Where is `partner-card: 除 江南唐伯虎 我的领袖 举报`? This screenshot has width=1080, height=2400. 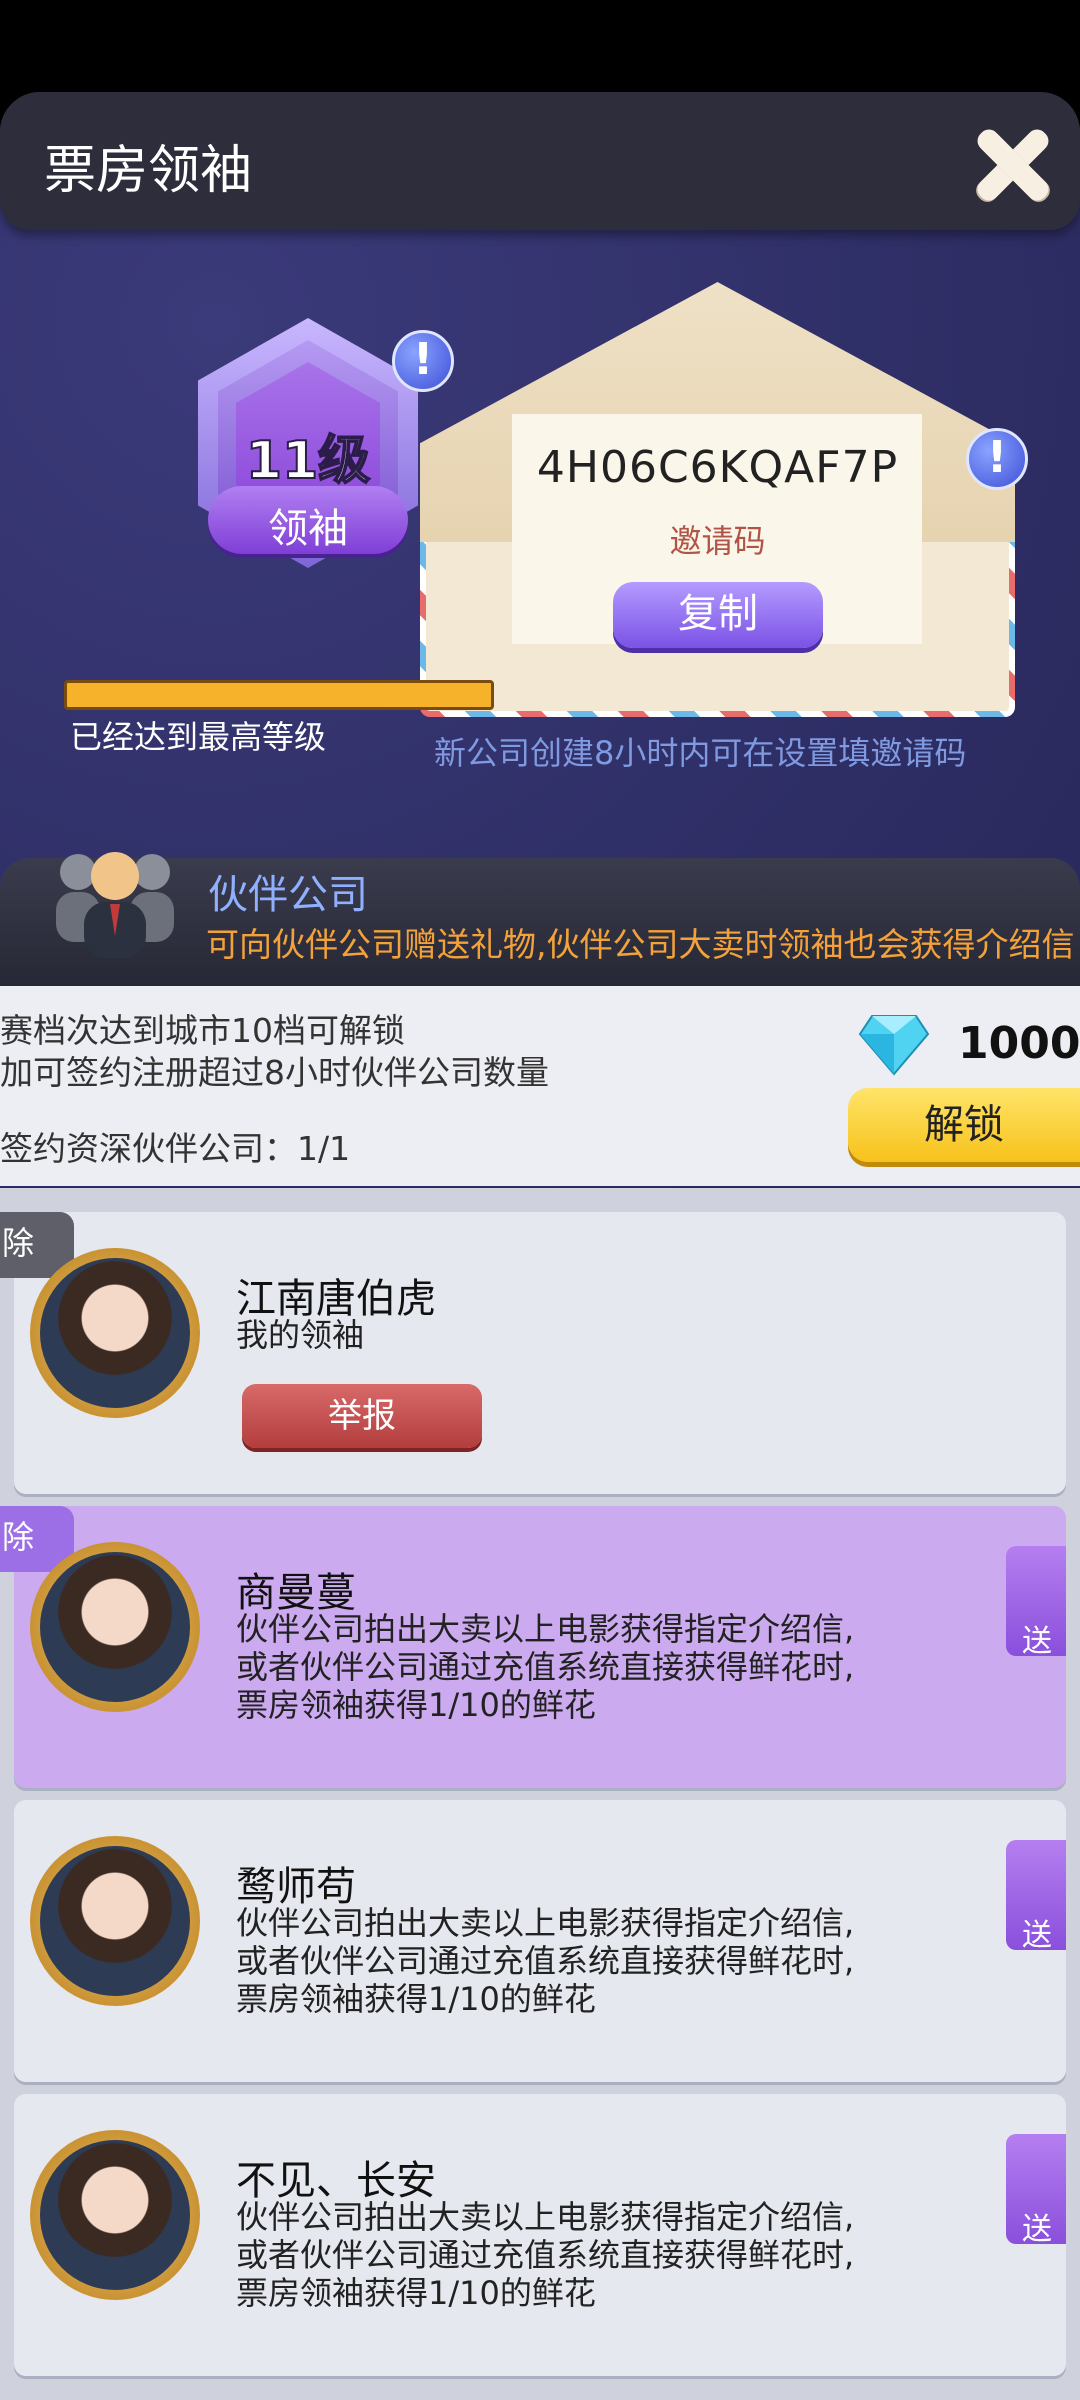 partner-card: 除 江南唐伯虎 我的领袖 举报 is located at coordinates (533, 1353).